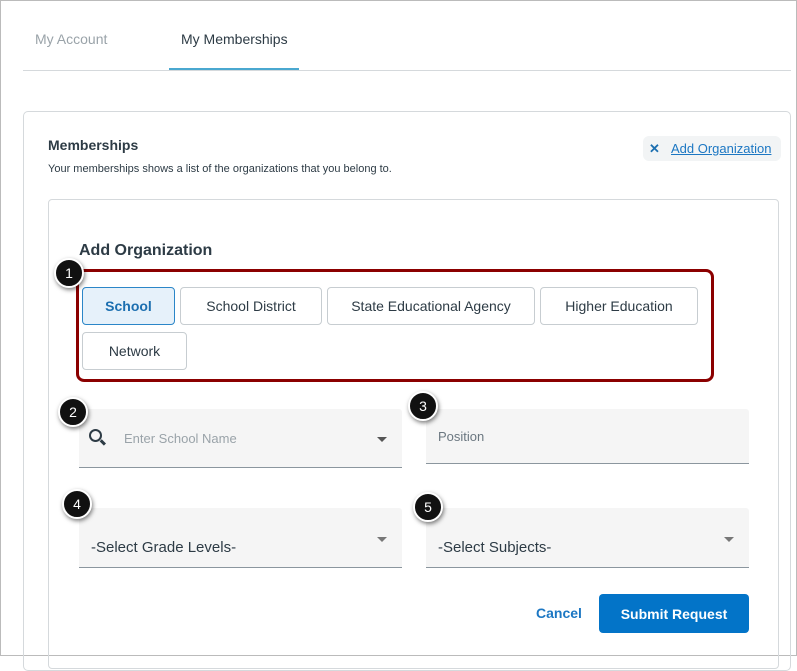  What do you see at coordinates (71, 39) in the screenshot?
I see `tab-my-account: My Account` at bounding box center [71, 39].